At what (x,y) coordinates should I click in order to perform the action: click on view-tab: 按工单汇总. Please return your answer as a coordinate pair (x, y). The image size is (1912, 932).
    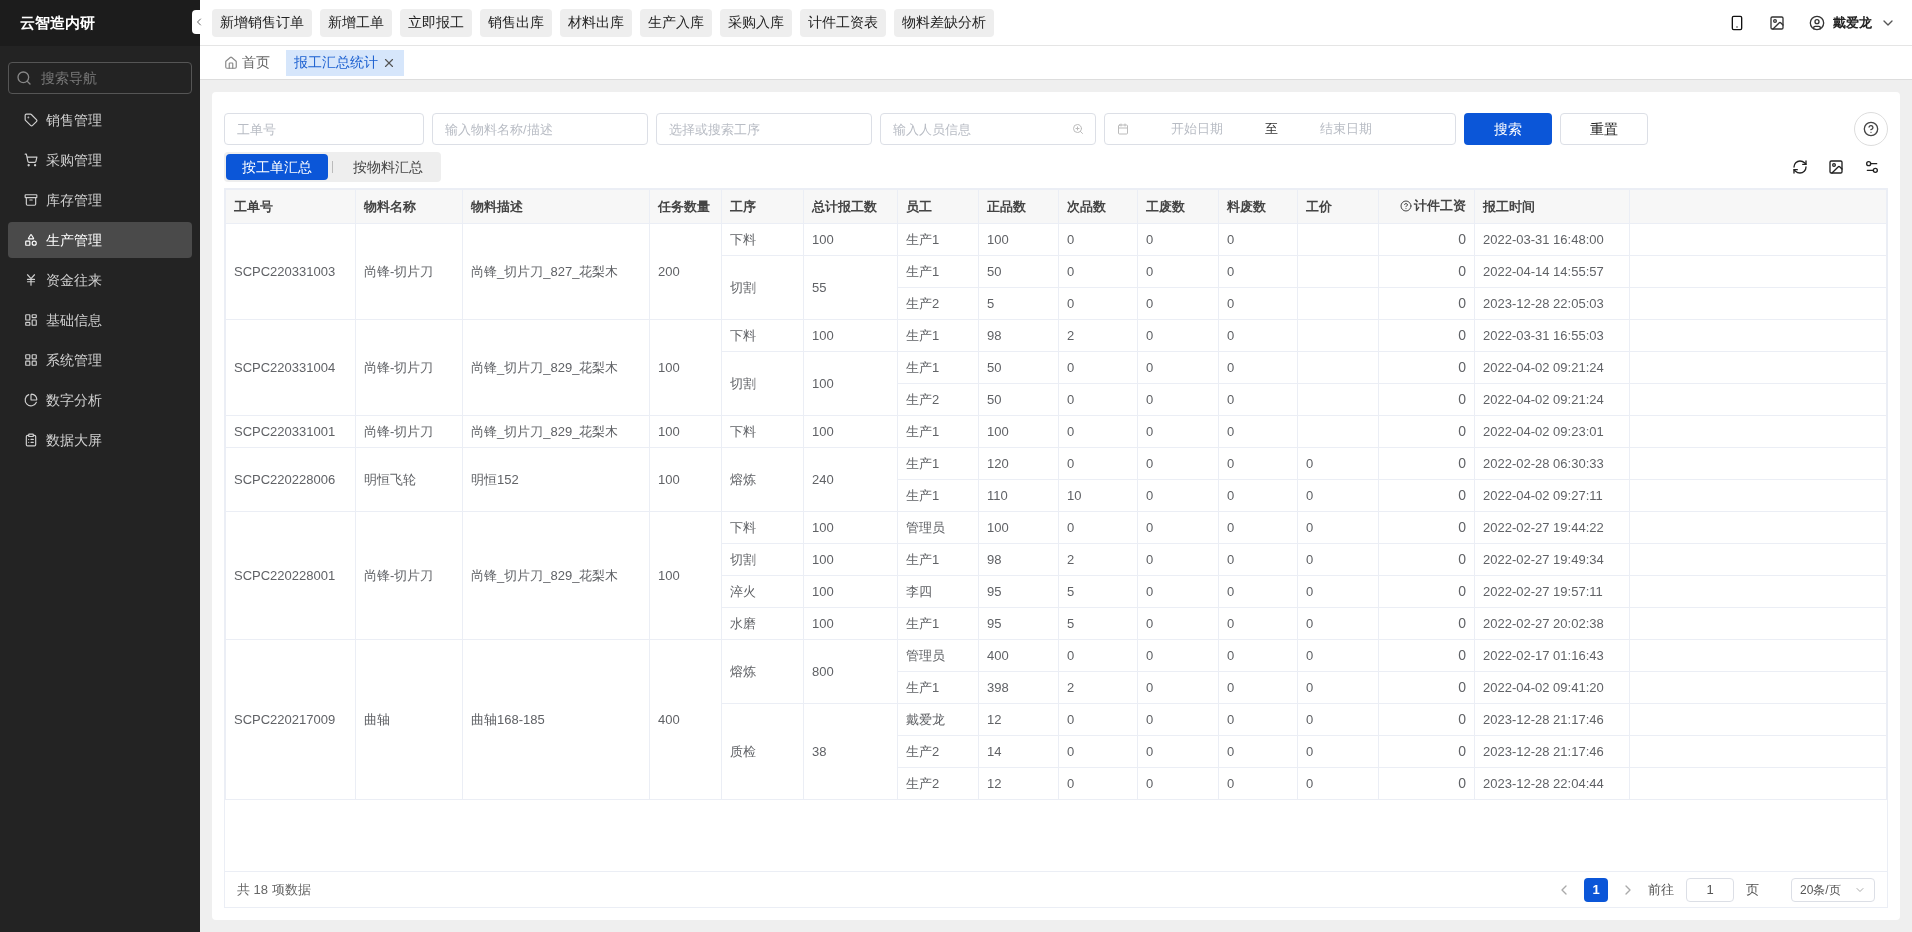
    Looking at the image, I should click on (277, 167).